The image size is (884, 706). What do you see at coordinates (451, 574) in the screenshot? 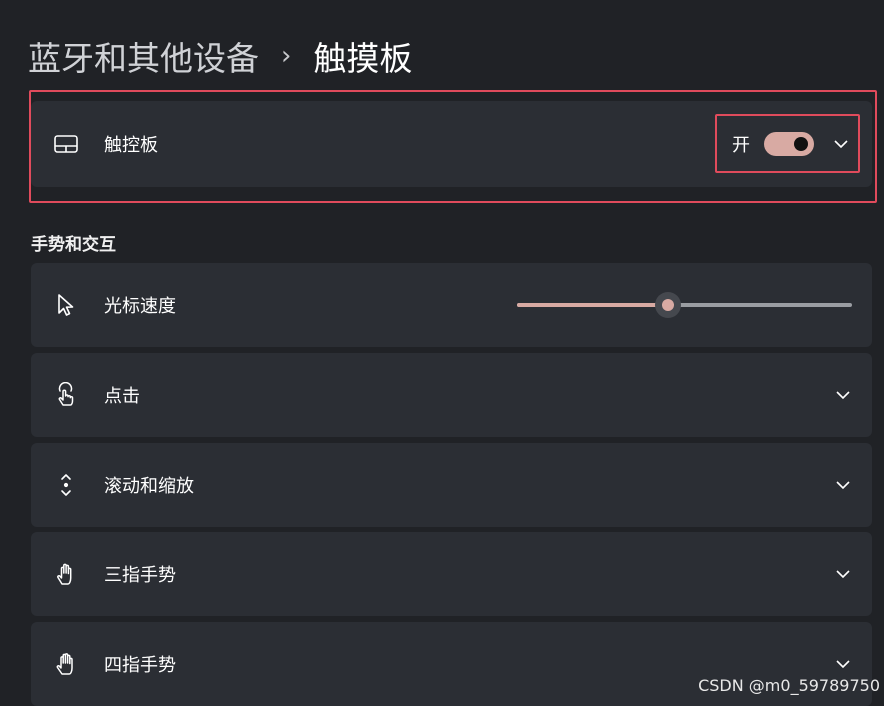
I see `three-finger-card: 三指手势` at bounding box center [451, 574].